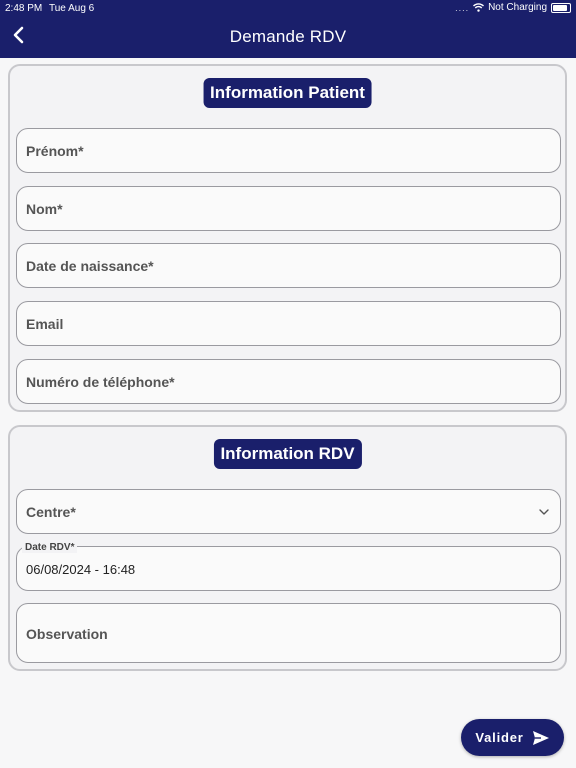  What do you see at coordinates (288, 150) in the screenshot?
I see `first-name-field: Prénom*` at bounding box center [288, 150].